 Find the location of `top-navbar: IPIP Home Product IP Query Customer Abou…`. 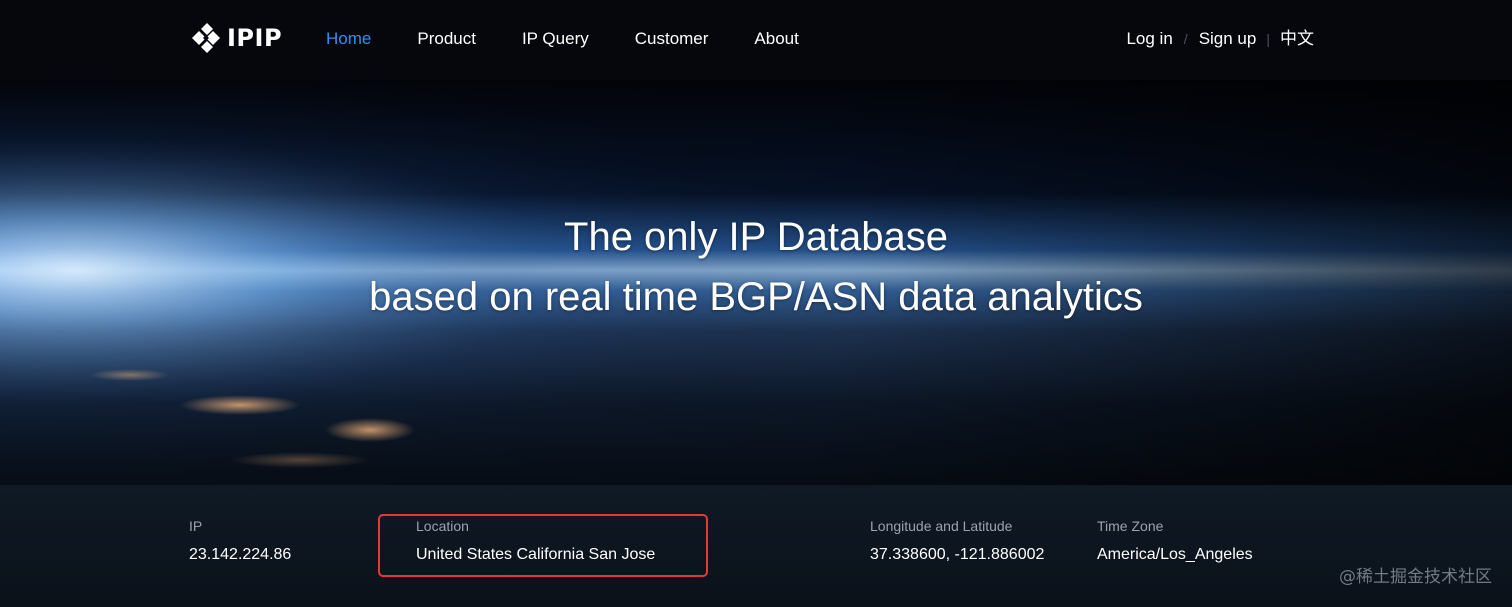

top-navbar: IPIP Home Product IP Query Customer Abou… is located at coordinates (756, 40).